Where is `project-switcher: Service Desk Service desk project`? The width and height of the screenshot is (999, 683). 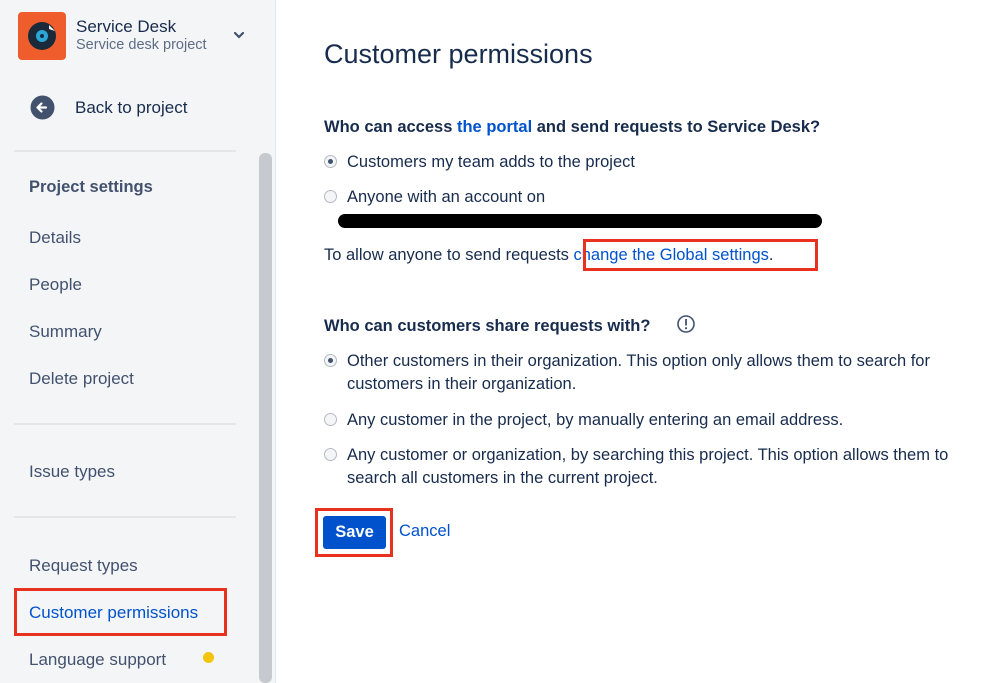 project-switcher: Service Desk Service desk project is located at coordinates (138, 36).